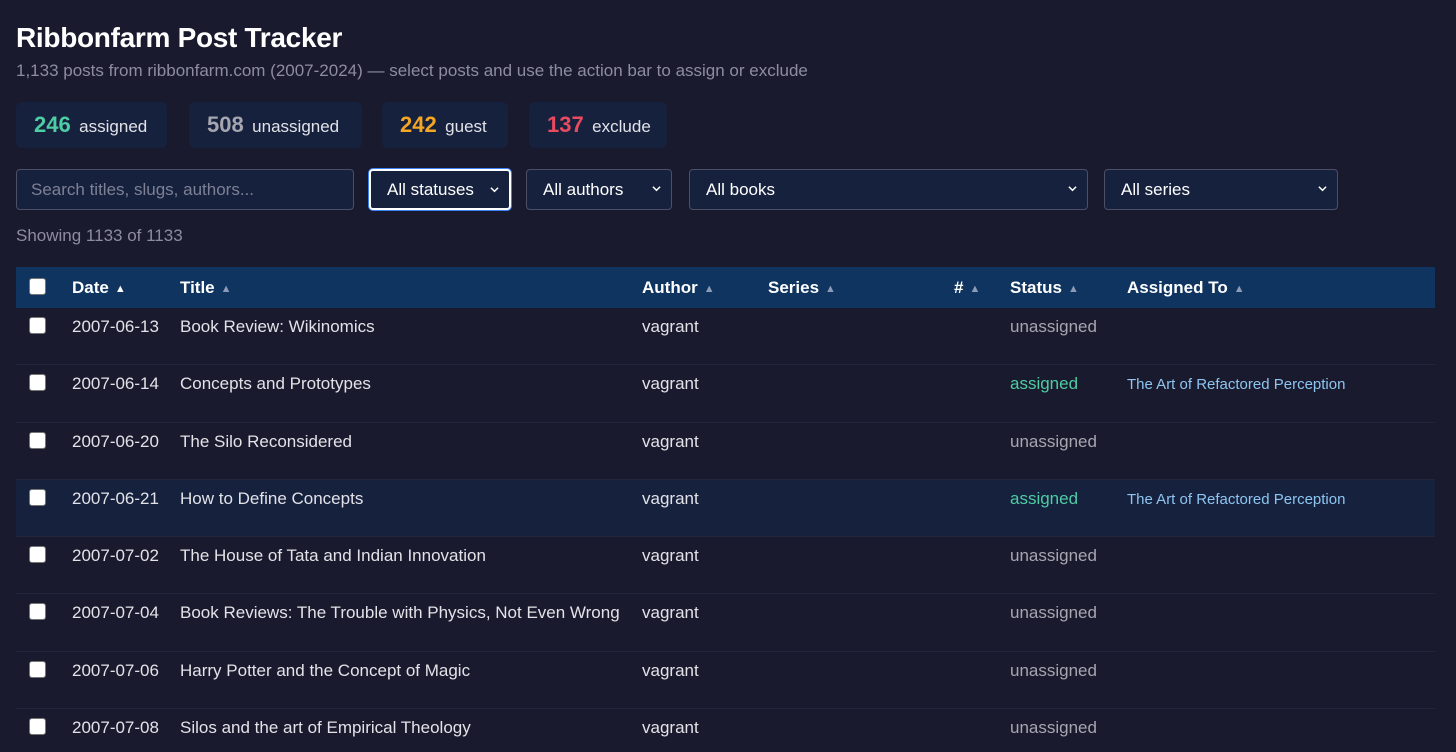  I want to click on column-header-title: Title ▲, so click(206, 287).